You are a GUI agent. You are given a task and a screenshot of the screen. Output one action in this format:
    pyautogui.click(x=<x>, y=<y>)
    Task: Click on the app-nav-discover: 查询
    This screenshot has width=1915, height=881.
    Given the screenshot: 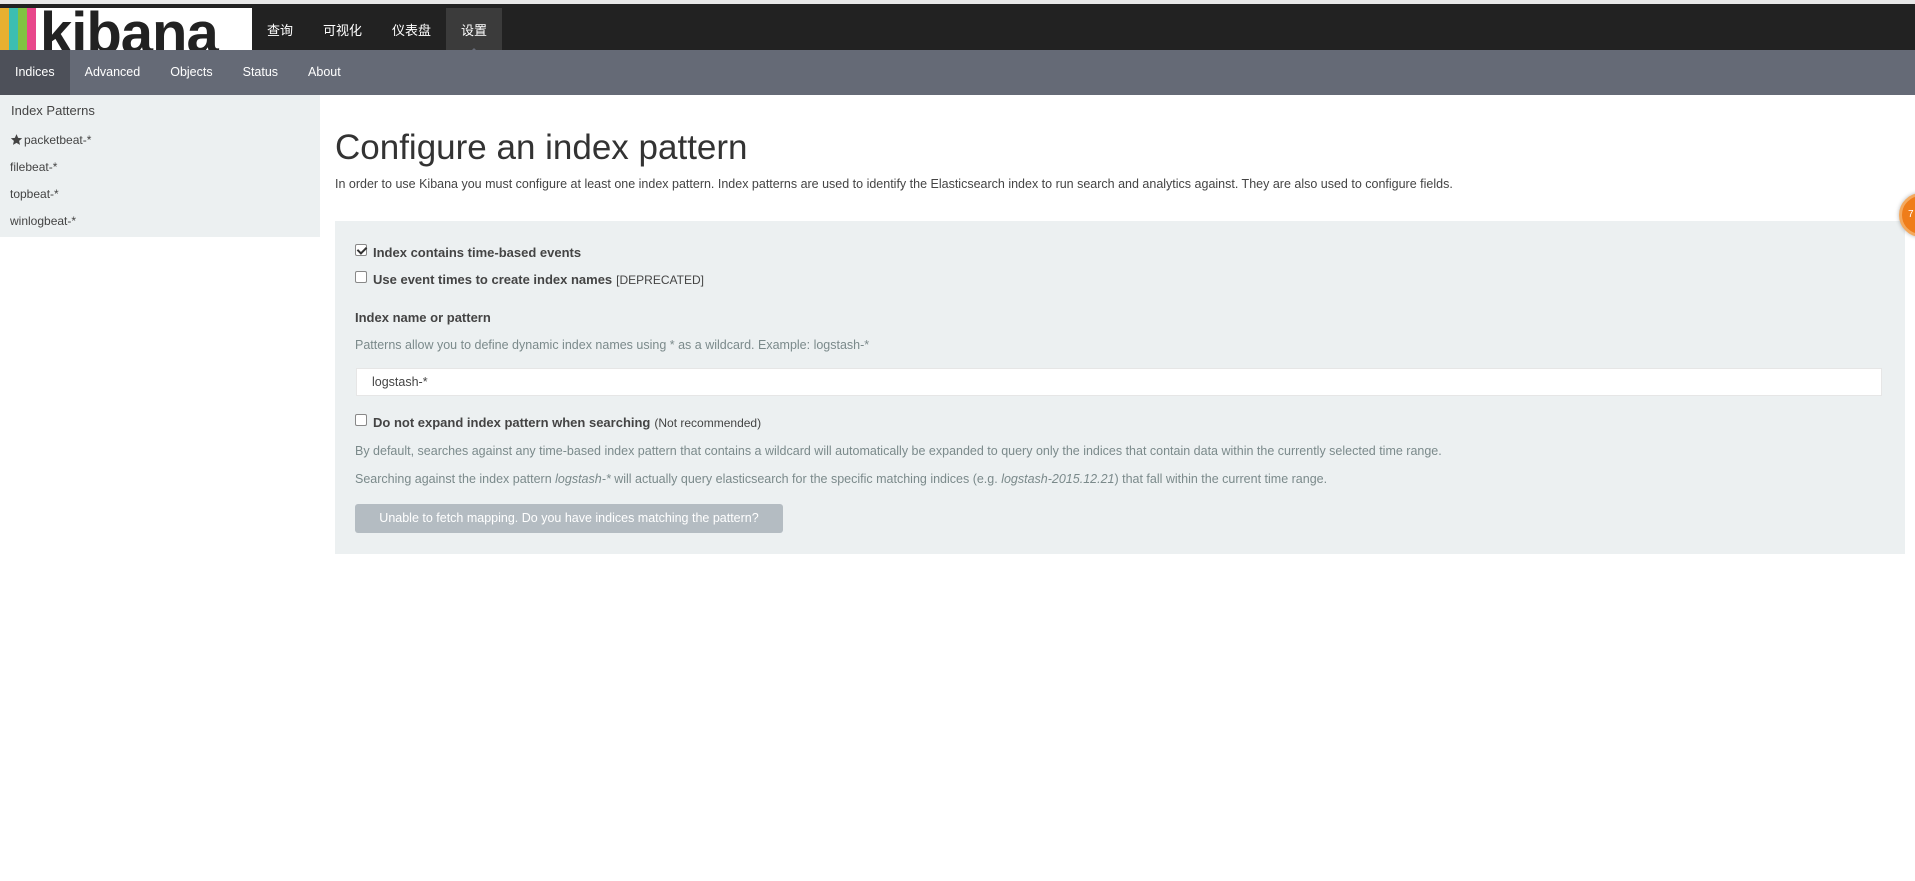 What is the action you would take?
    pyautogui.click(x=280, y=31)
    